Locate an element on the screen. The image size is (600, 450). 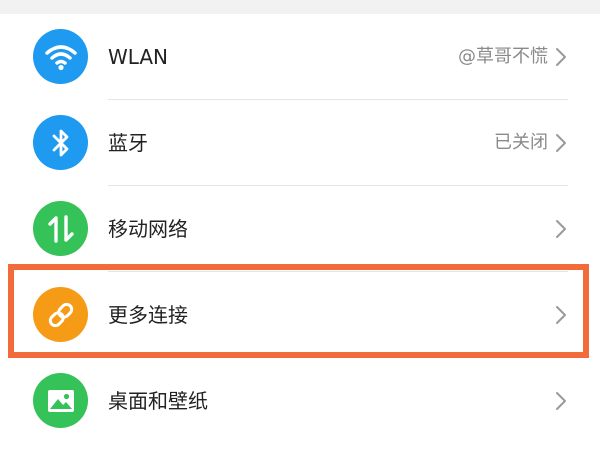
settings-item-label: 更多连接 is located at coordinates (148, 315).